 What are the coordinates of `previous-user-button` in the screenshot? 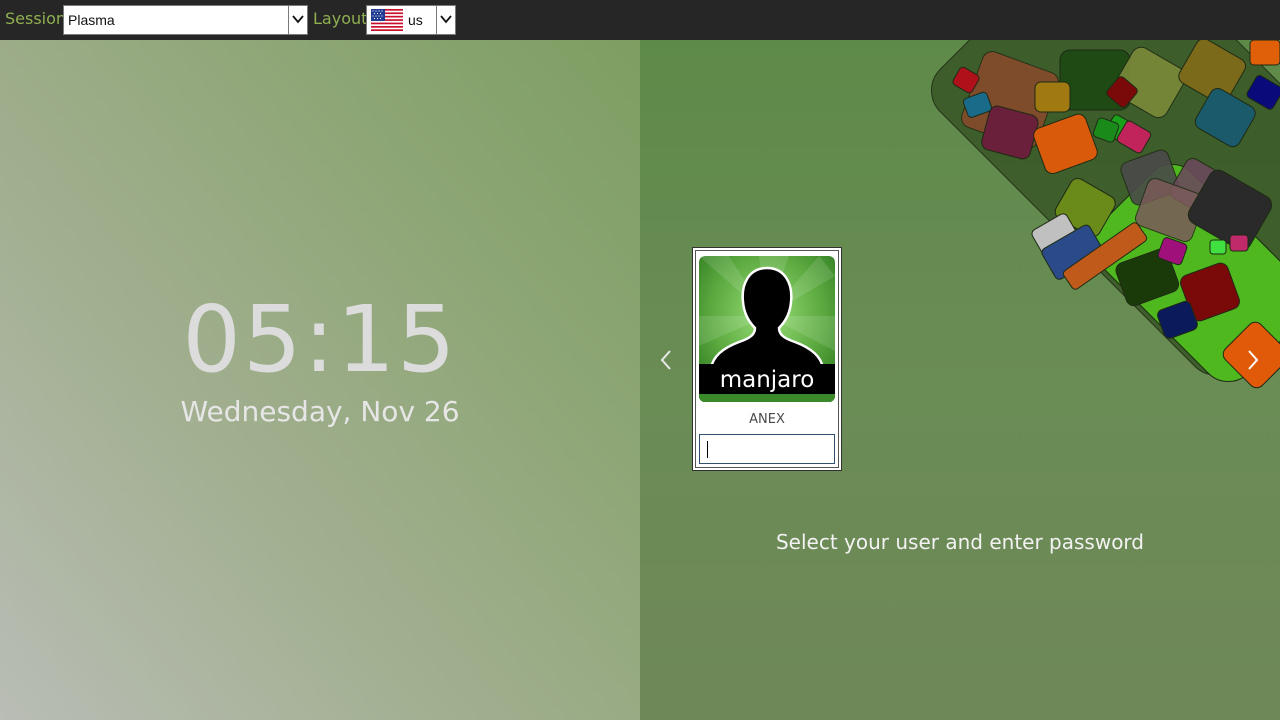 It's located at (667, 360).